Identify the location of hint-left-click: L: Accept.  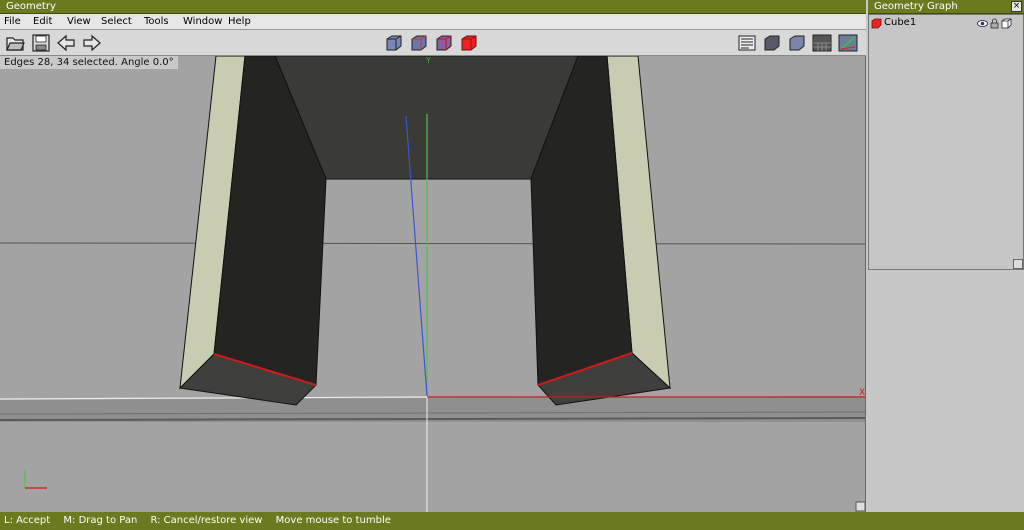
(27, 520).